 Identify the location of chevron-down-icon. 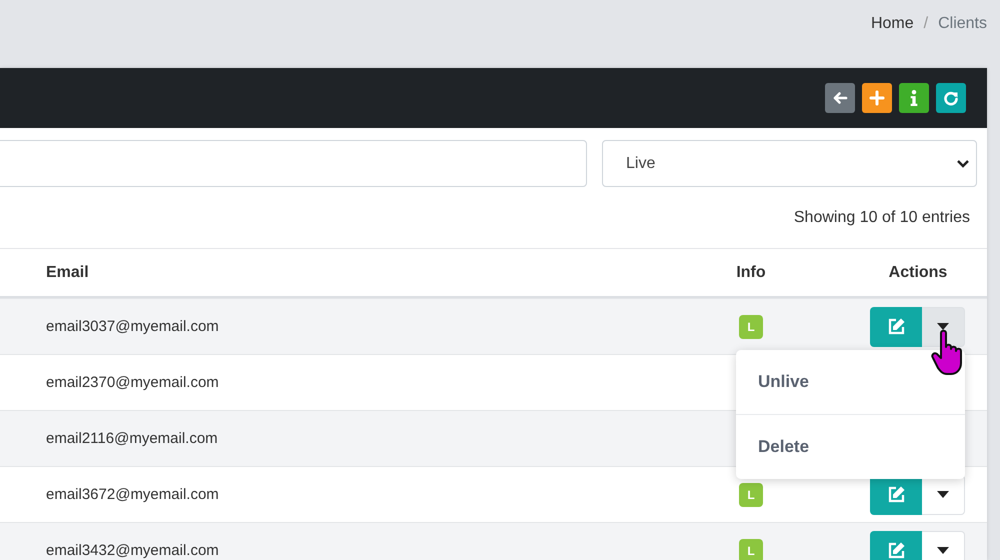
(963, 163).